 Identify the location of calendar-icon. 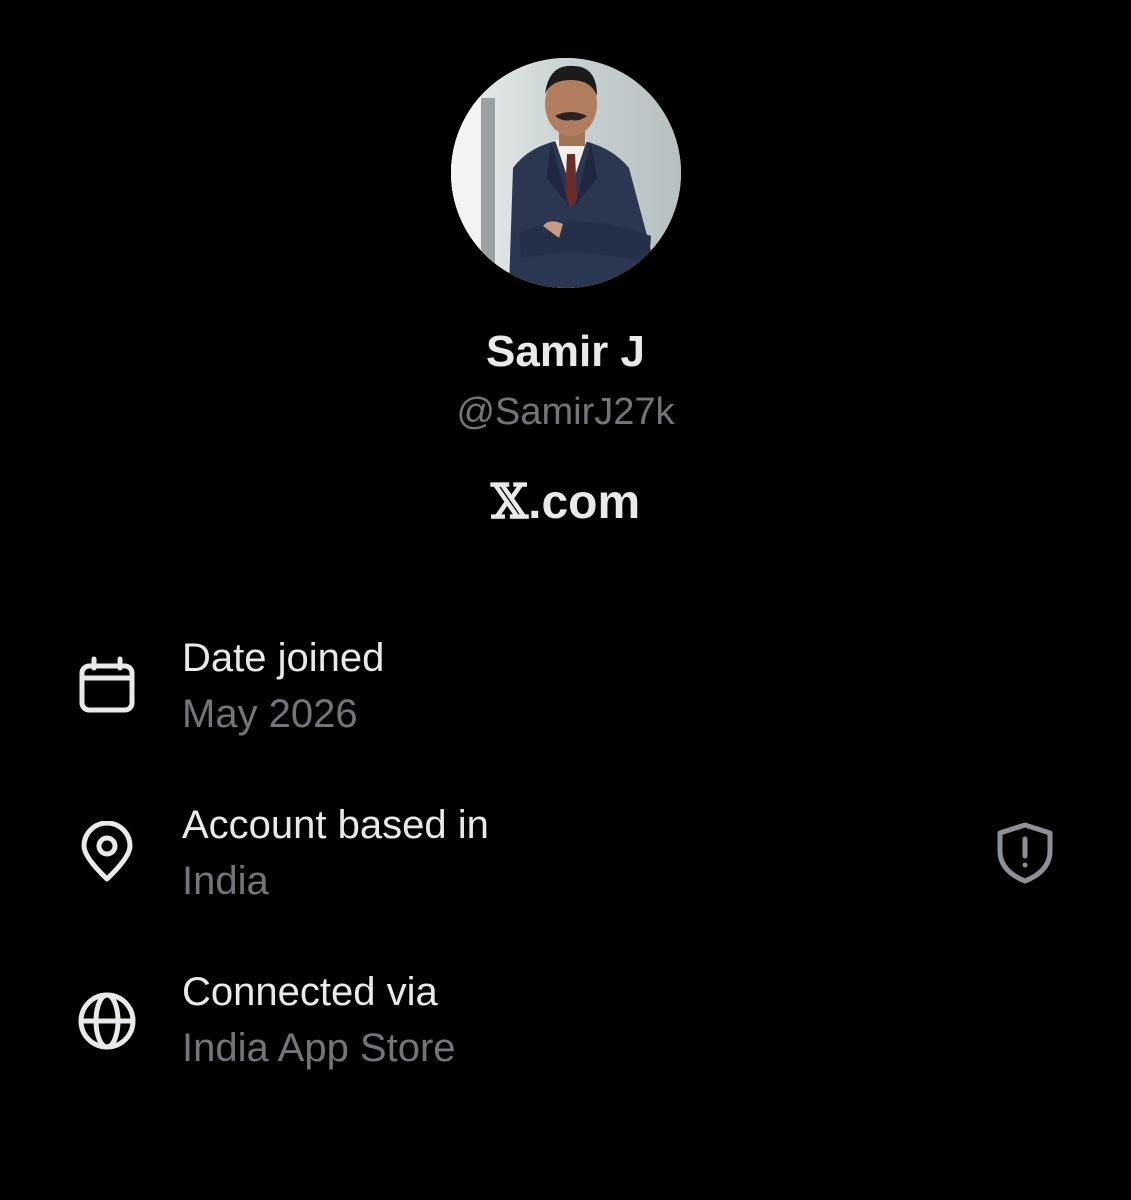
(107, 687).